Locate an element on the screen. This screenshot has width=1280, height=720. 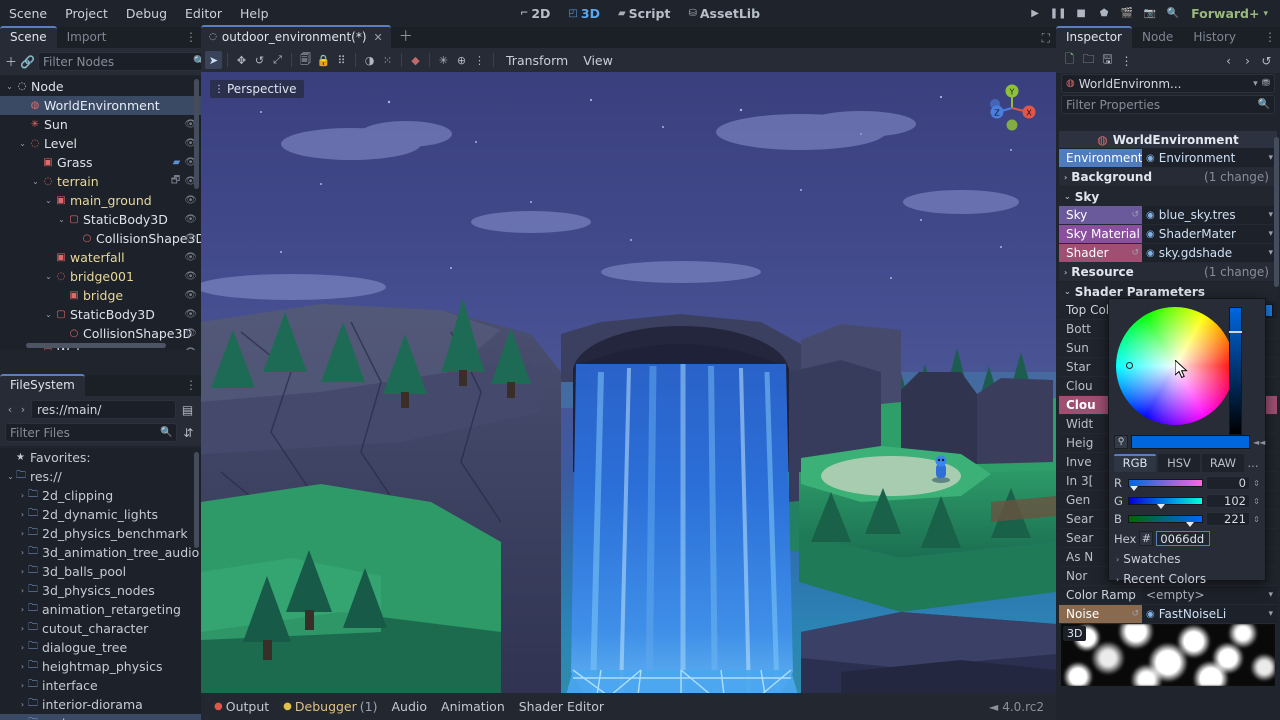
skeleton-icon: ⁙ is located at coordinates (387, 60).